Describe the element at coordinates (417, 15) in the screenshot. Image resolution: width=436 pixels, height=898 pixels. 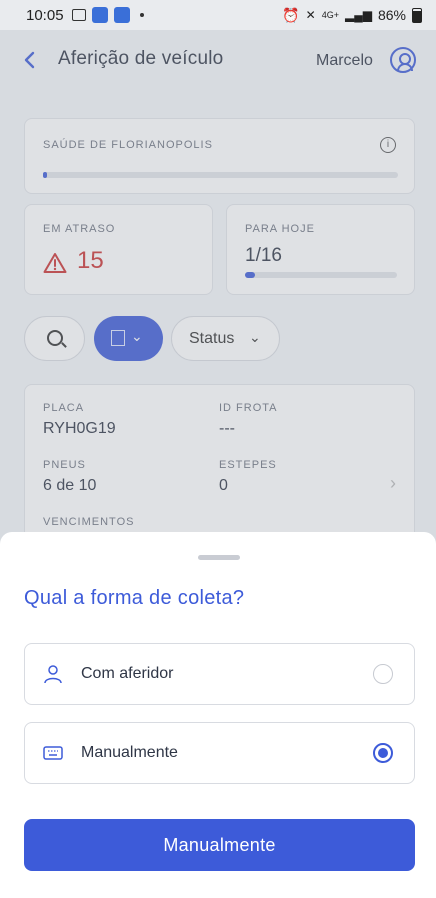
I see `battery-icon` at that location.